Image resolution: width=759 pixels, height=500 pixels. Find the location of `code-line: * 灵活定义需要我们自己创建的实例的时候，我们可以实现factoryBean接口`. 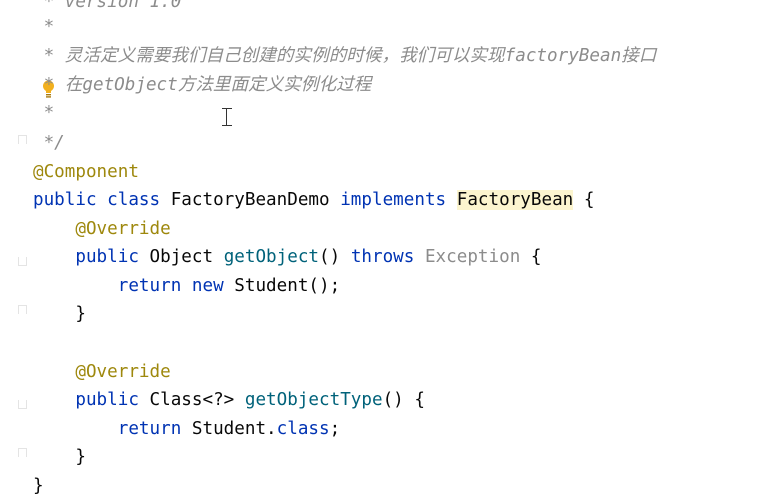

code-line: * 灵活定义需要我们自己创建的实例的时候，我们可以实现factoryBean接口 is located at coordinates (345, 56).